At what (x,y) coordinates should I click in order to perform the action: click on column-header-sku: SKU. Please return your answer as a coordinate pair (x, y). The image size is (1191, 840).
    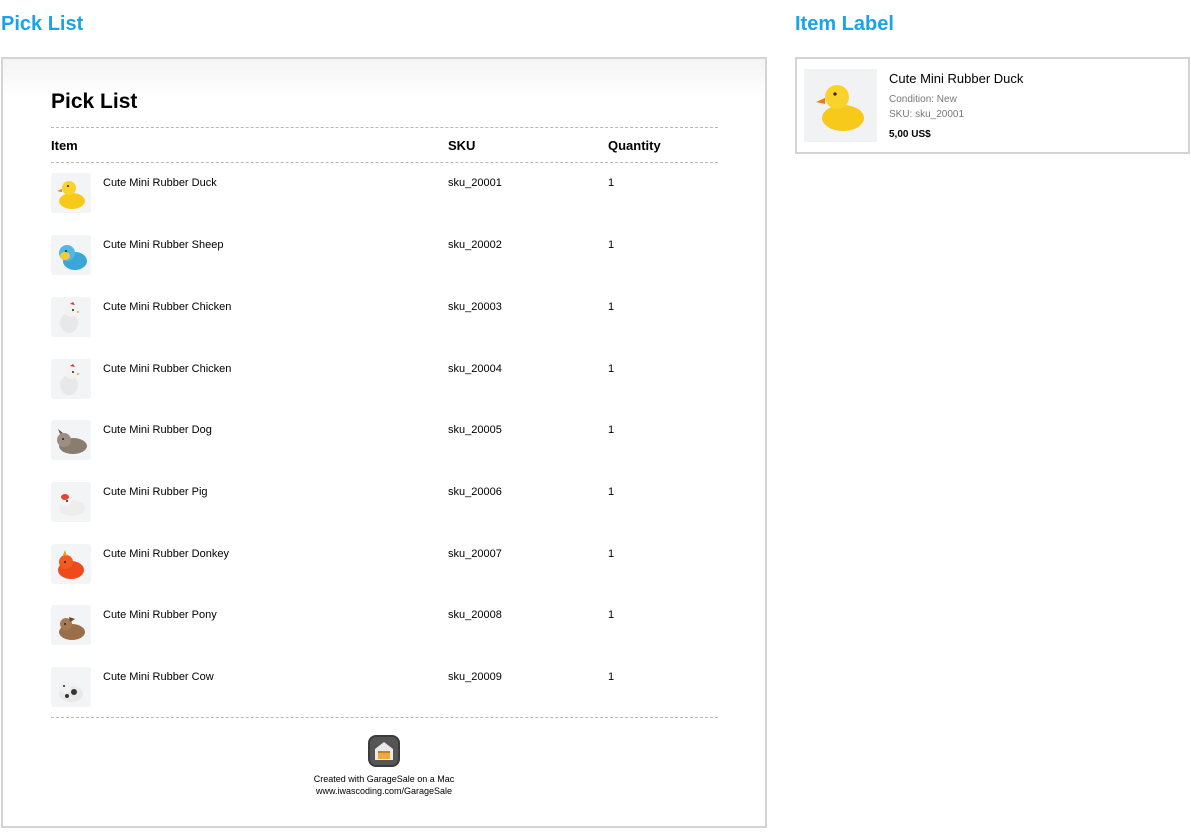
    Looking at the image, I should click on (462, 145).